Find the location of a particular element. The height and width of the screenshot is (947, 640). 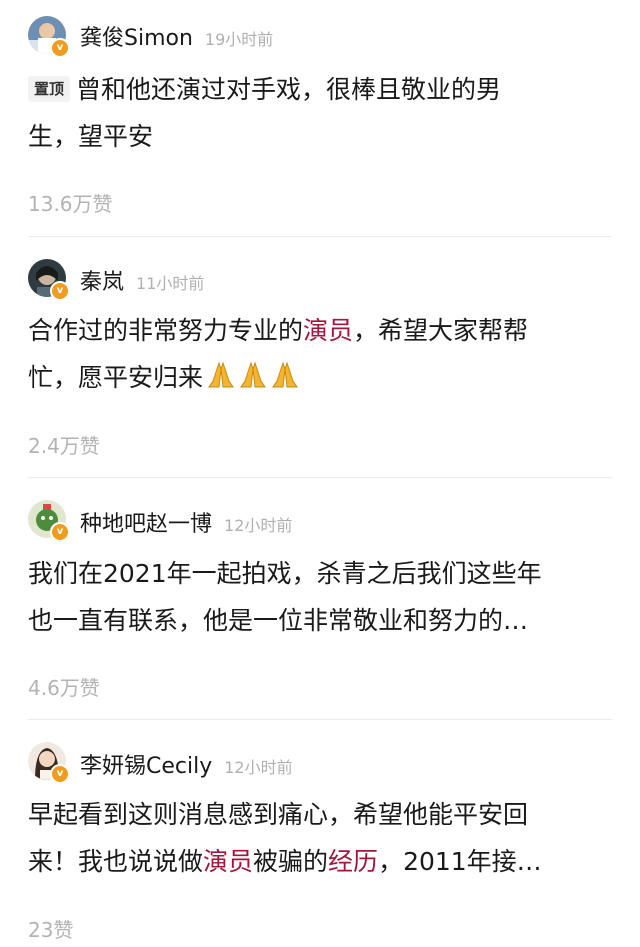

comment-line: 忙，愿平安归来 is located at coordinates (116, 377).